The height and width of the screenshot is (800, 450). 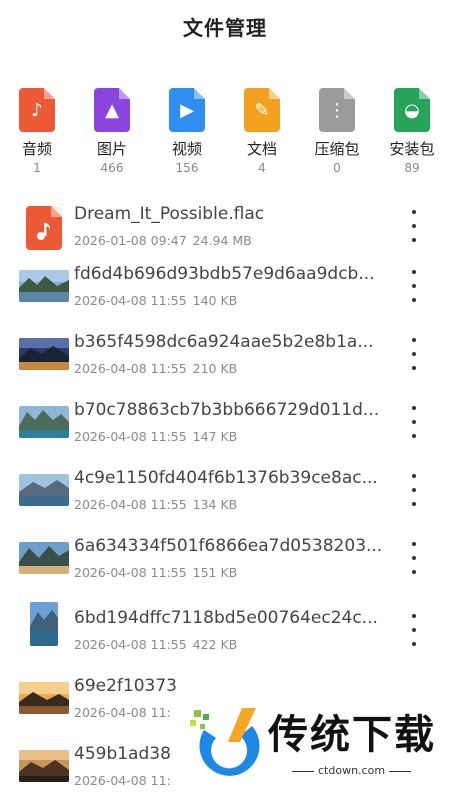 I want to click on music-file-icon, so click(x=44, y=228).